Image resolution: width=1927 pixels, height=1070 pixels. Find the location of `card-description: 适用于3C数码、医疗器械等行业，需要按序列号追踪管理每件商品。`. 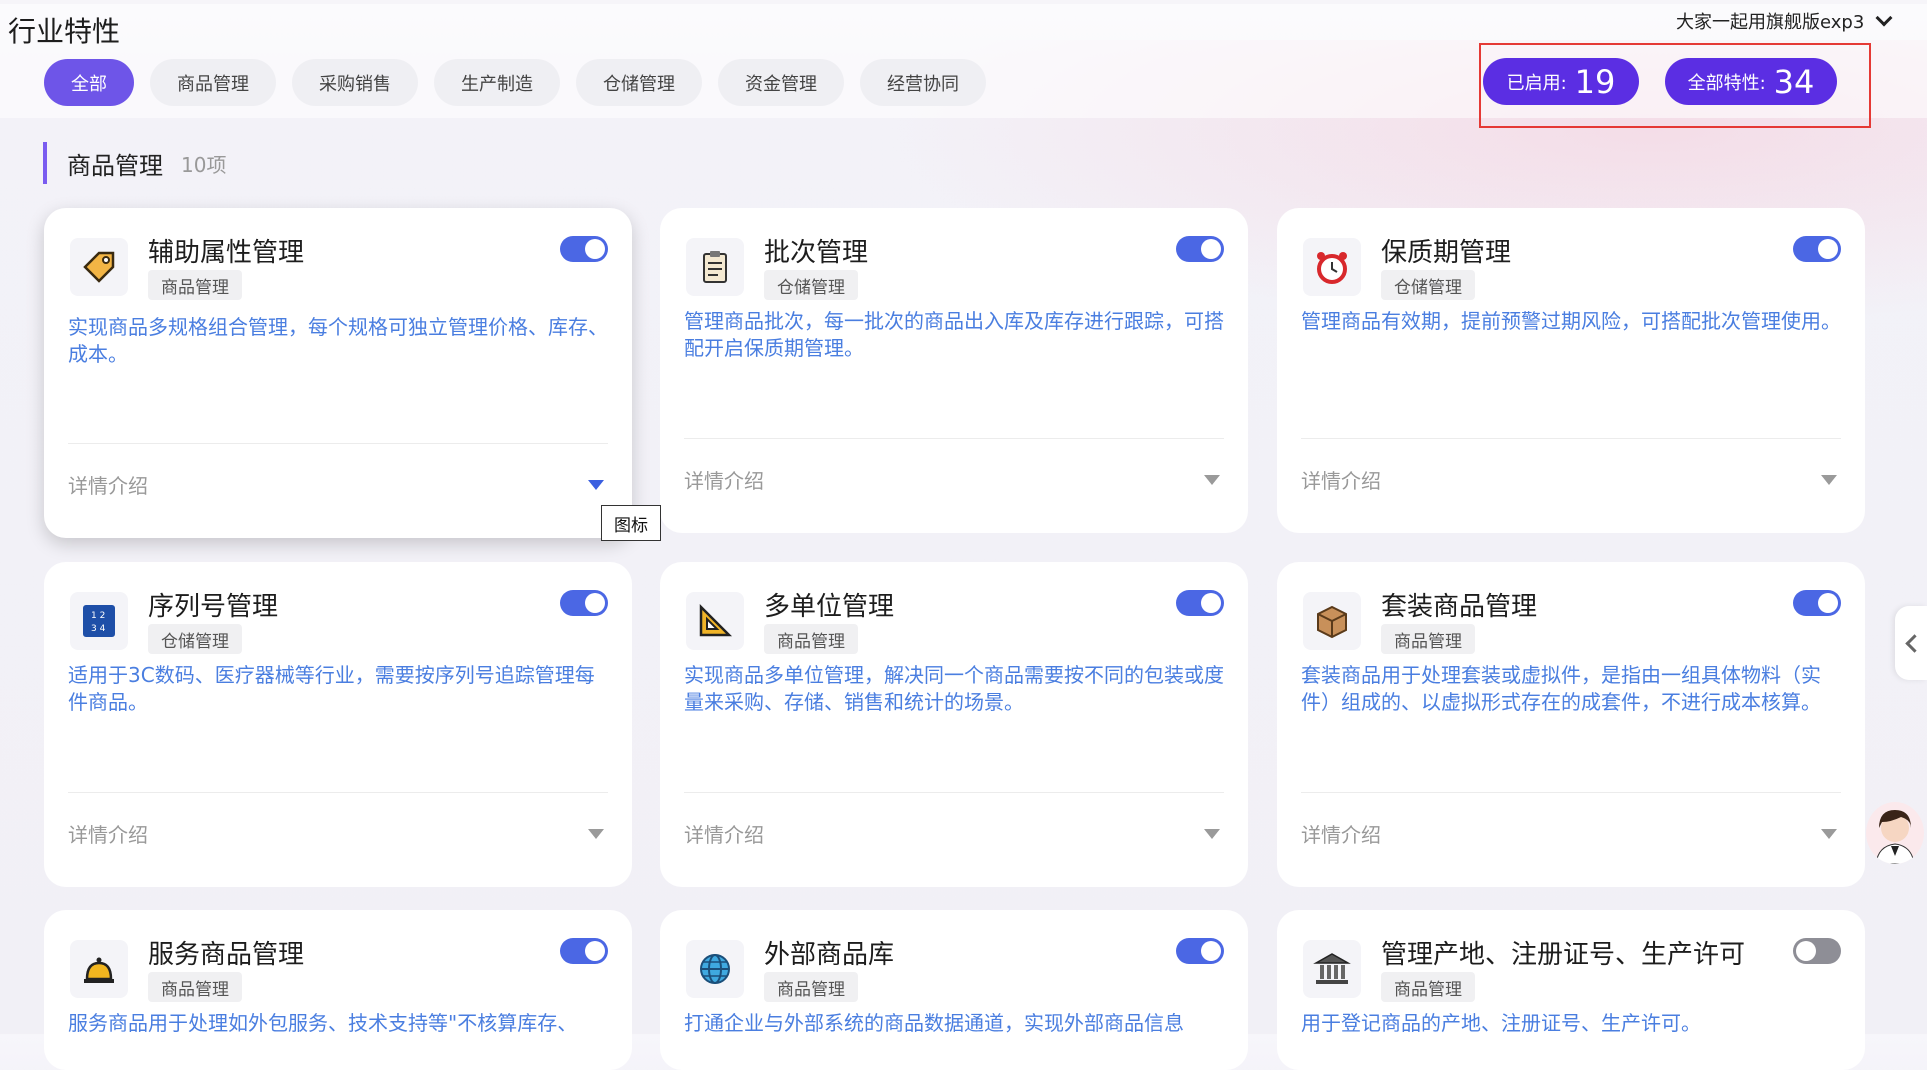

card-description: 适用于3C数码、医疗器械等行业，需要按序列号追踪管理每件商品。 is located at coordinates (331, 688).